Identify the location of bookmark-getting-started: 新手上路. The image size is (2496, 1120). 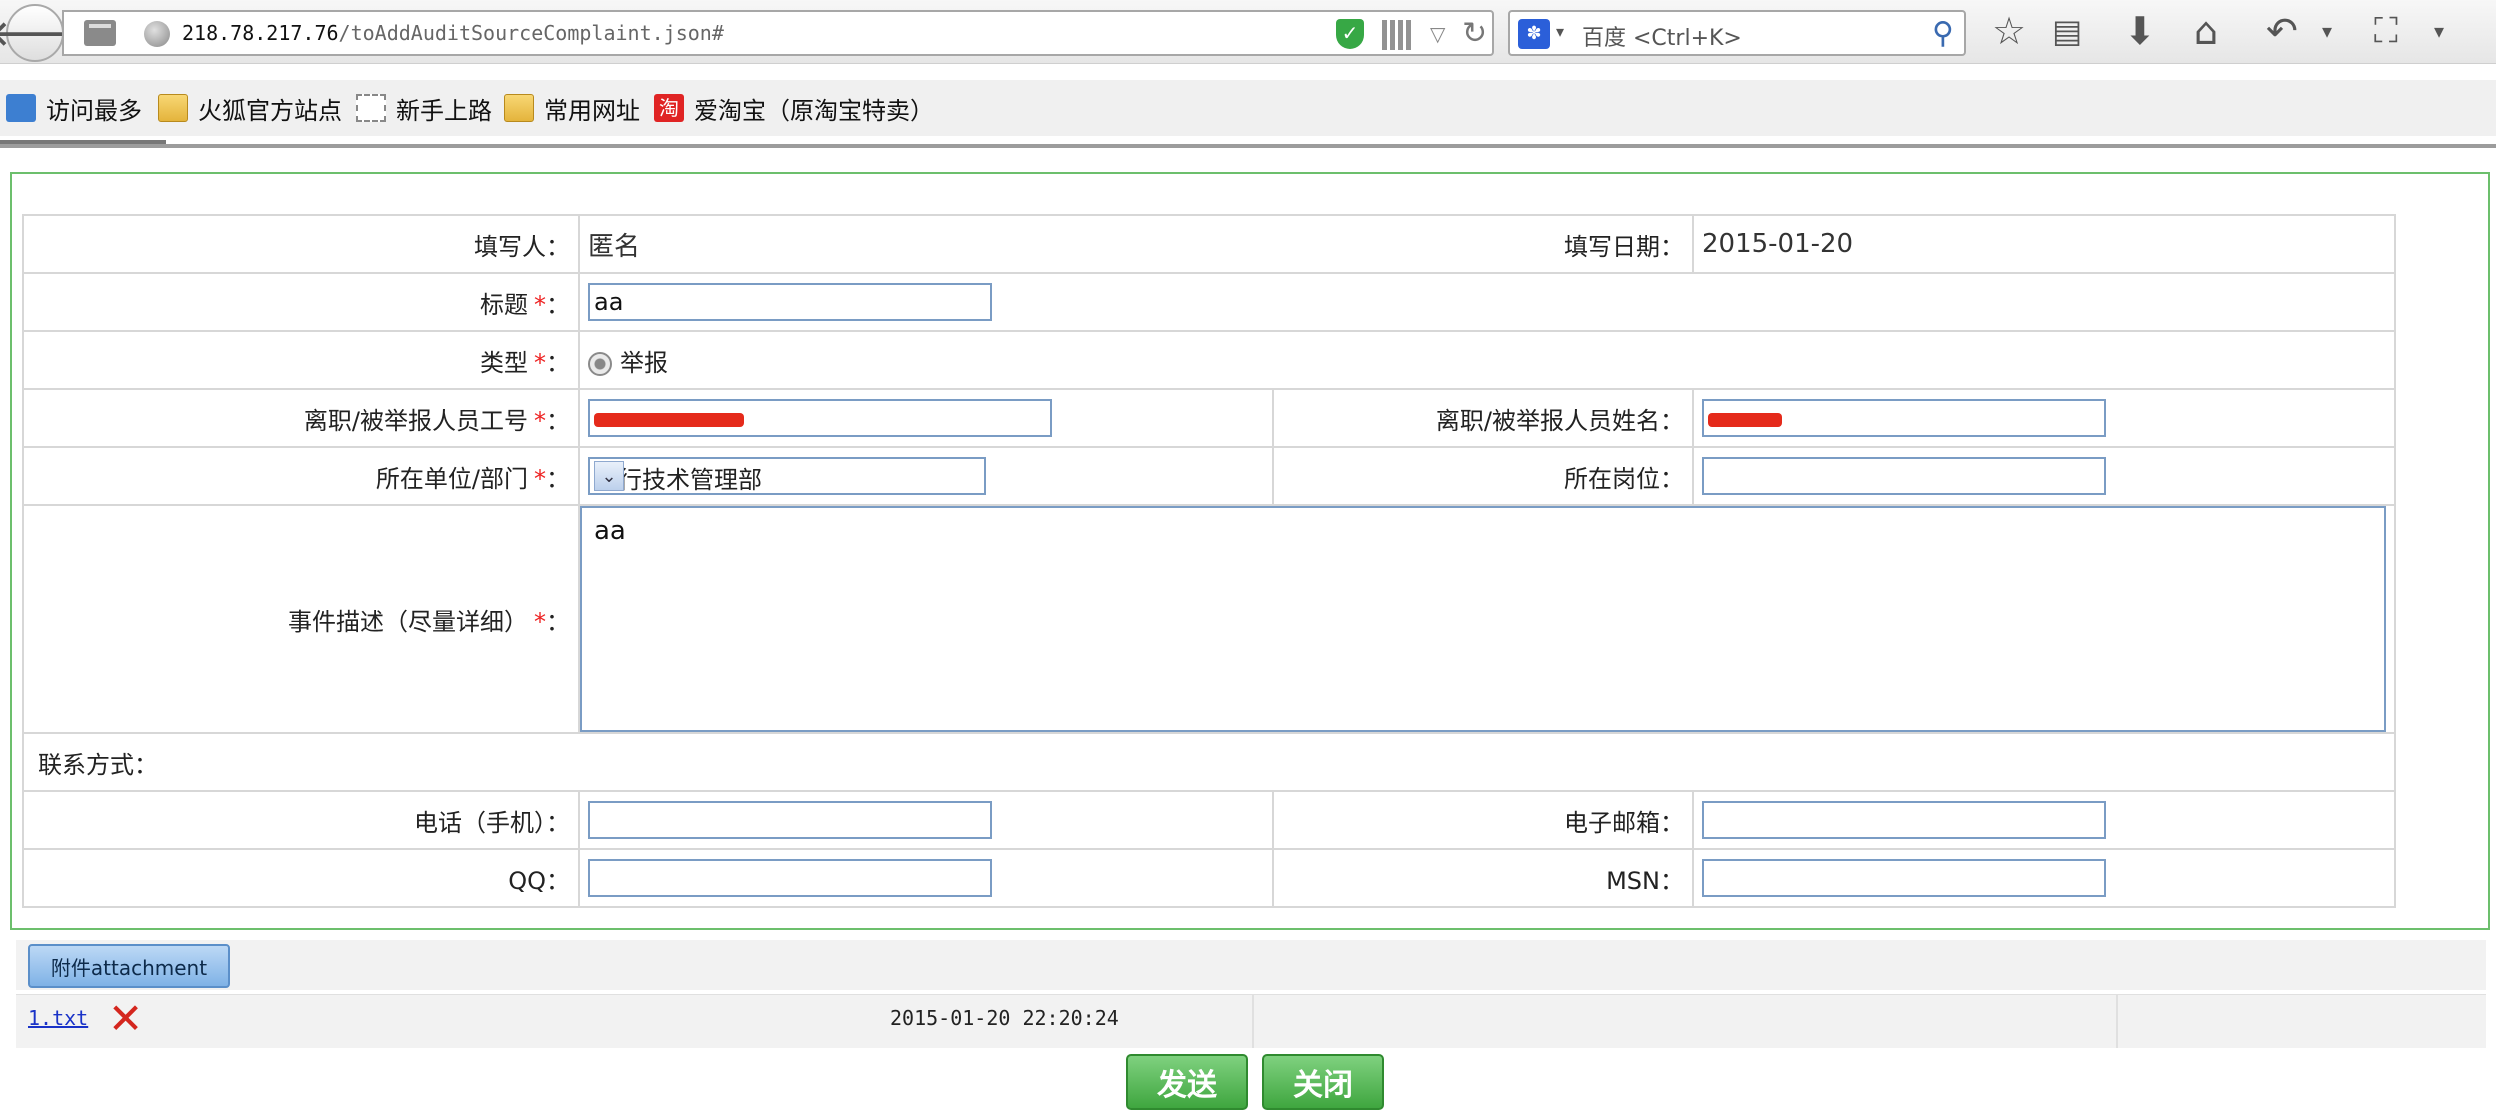
(424, 108).